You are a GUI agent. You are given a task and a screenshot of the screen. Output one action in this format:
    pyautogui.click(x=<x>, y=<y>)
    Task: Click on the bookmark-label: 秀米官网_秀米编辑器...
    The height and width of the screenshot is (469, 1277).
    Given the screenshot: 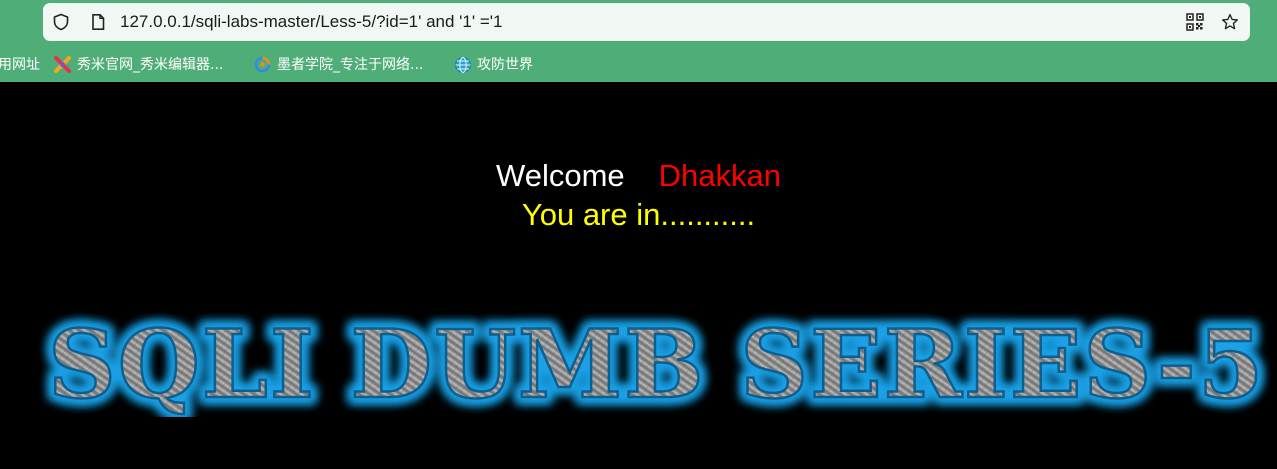 What is the action you would take?
    pyautogui.click(x=150, y=65)
    